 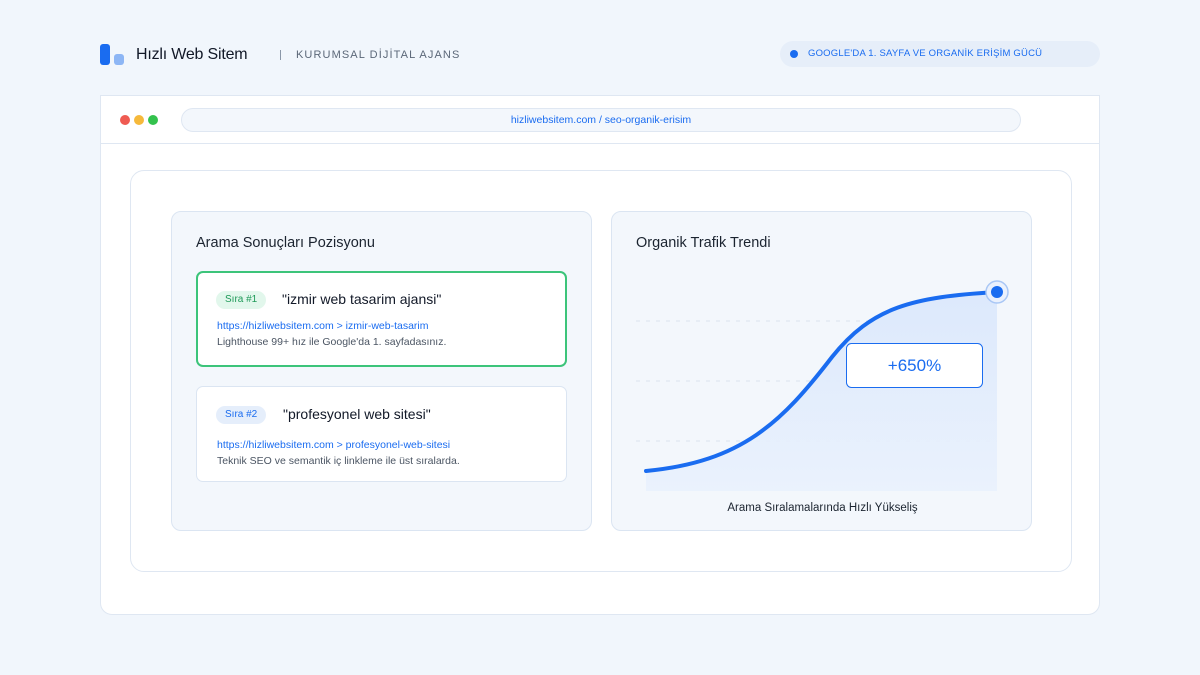 What do you see at coordinates (280, 55) in the screenshot?
I see `header-divider` at bounding box center [280, 55].